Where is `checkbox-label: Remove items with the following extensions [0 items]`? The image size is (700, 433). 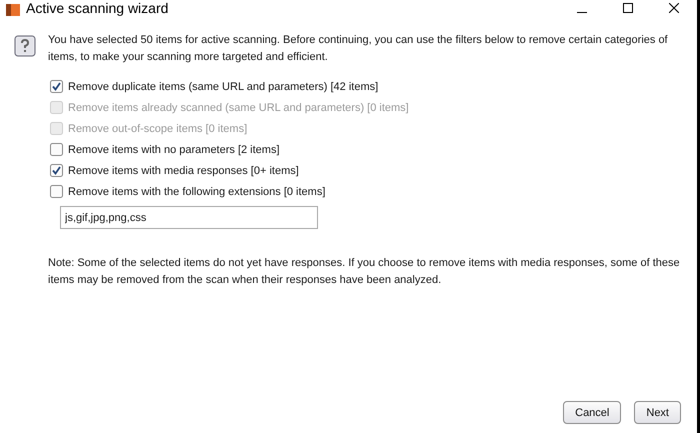
checkbox-label: Remove items with the following extensions [0 items] is located at coordinates (197, 192).